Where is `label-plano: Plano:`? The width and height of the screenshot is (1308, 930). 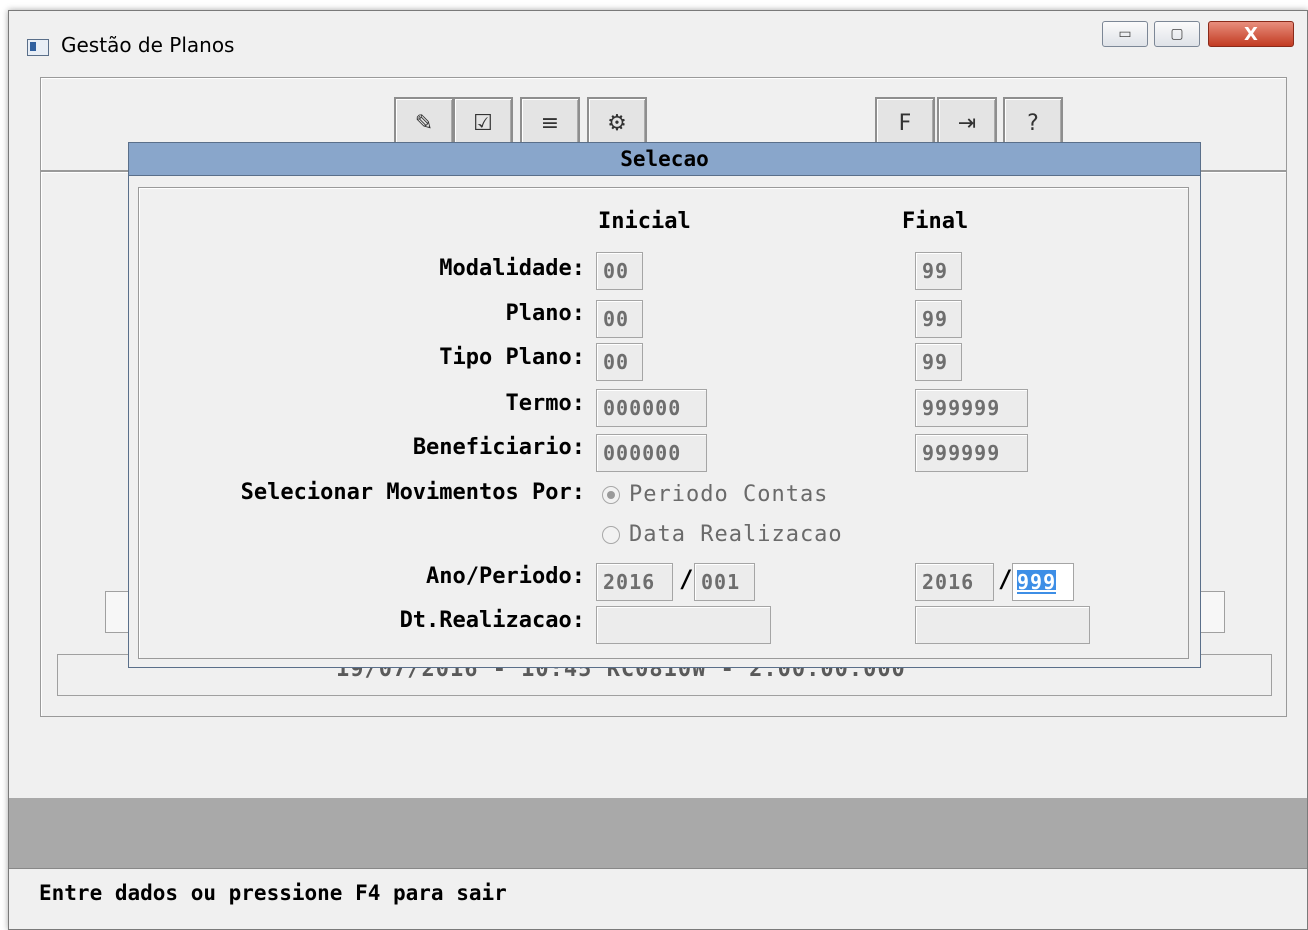 label-plano: Plano: is located at coordinates (545, 313).